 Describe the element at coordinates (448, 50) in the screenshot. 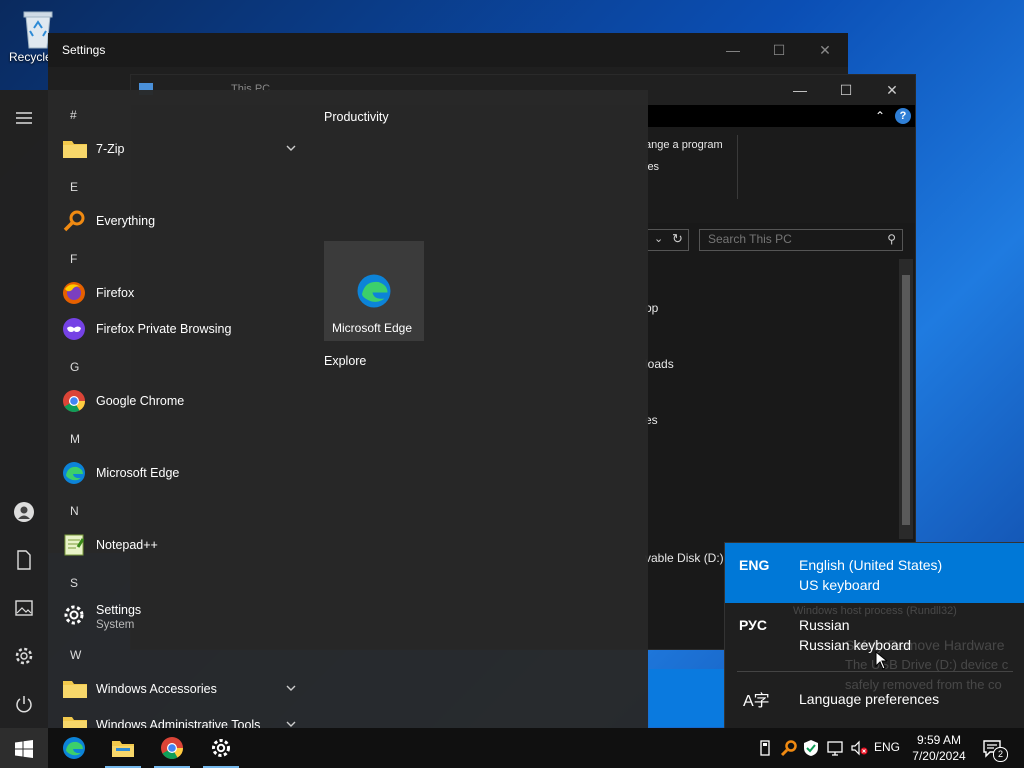

I see `settings-titlebar: Settings — ☐ ✕` at that location.